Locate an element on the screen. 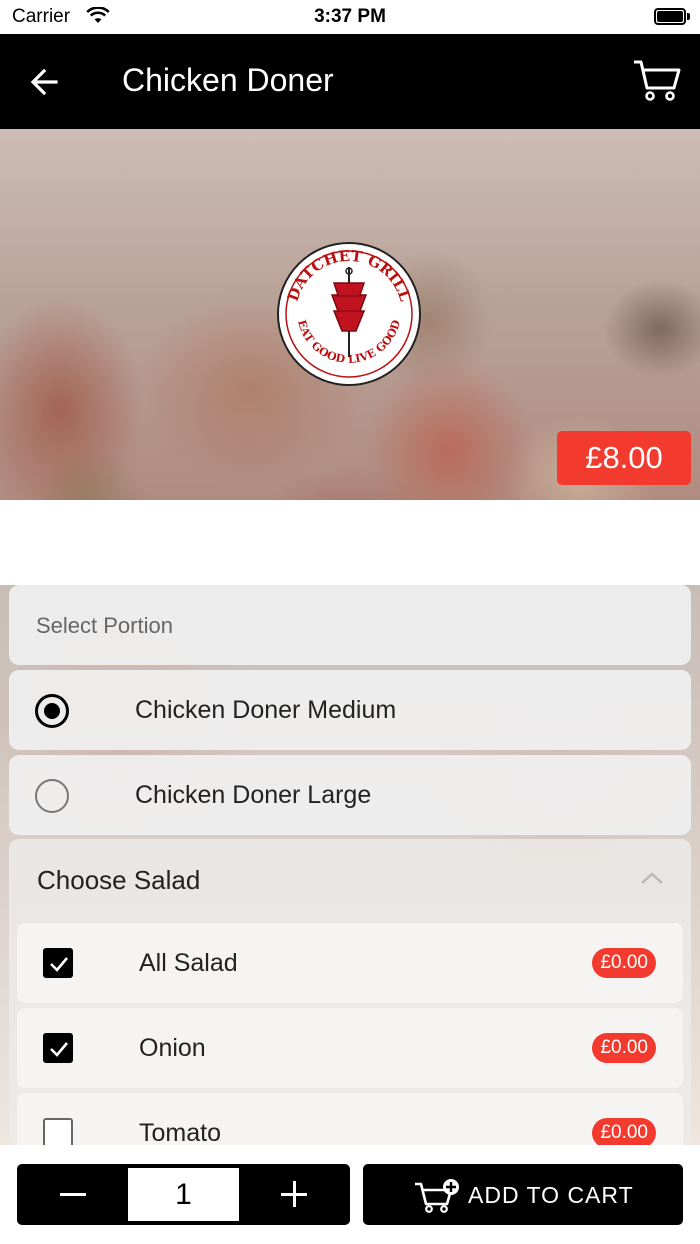 The width and height of the screenshot is (700, 1244). portion-option-label: Chicken Doner Medium is located at coordinates (266, 710).